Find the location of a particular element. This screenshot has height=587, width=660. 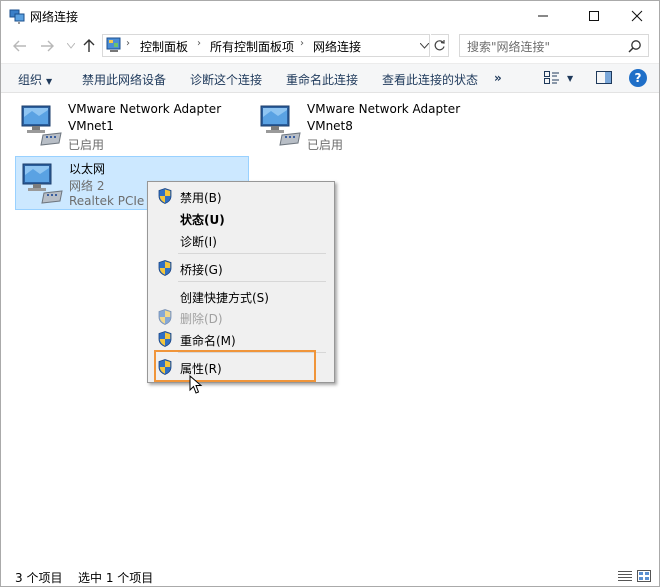

disable-device-button: 禁用此网络设备 is located at coordinates (124, 79).